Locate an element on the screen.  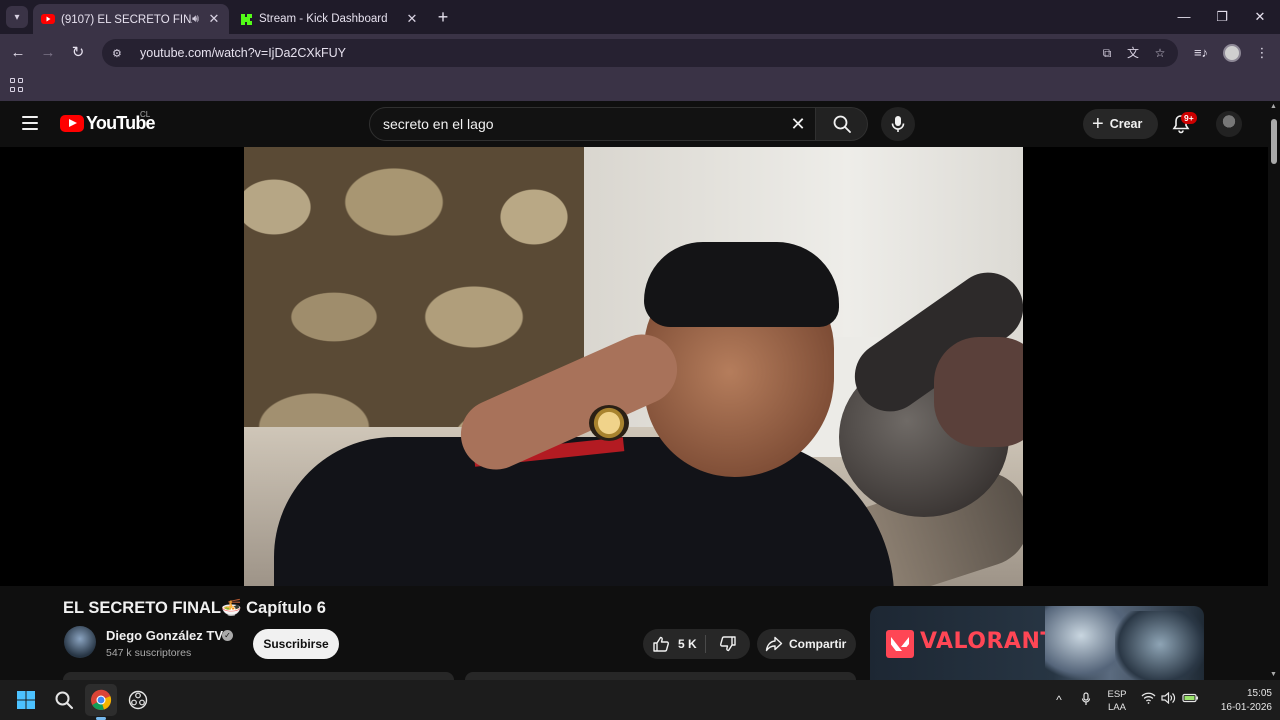
clock-time: 15:05 is located at coordinates (1259, 693).